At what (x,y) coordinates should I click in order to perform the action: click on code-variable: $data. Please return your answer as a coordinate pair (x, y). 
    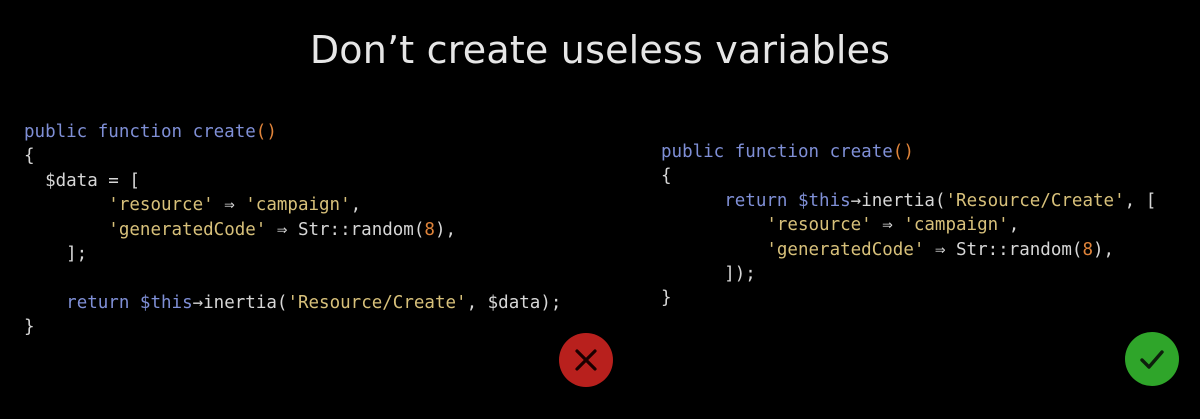
    Looking at the image, I should click on (71, 180).